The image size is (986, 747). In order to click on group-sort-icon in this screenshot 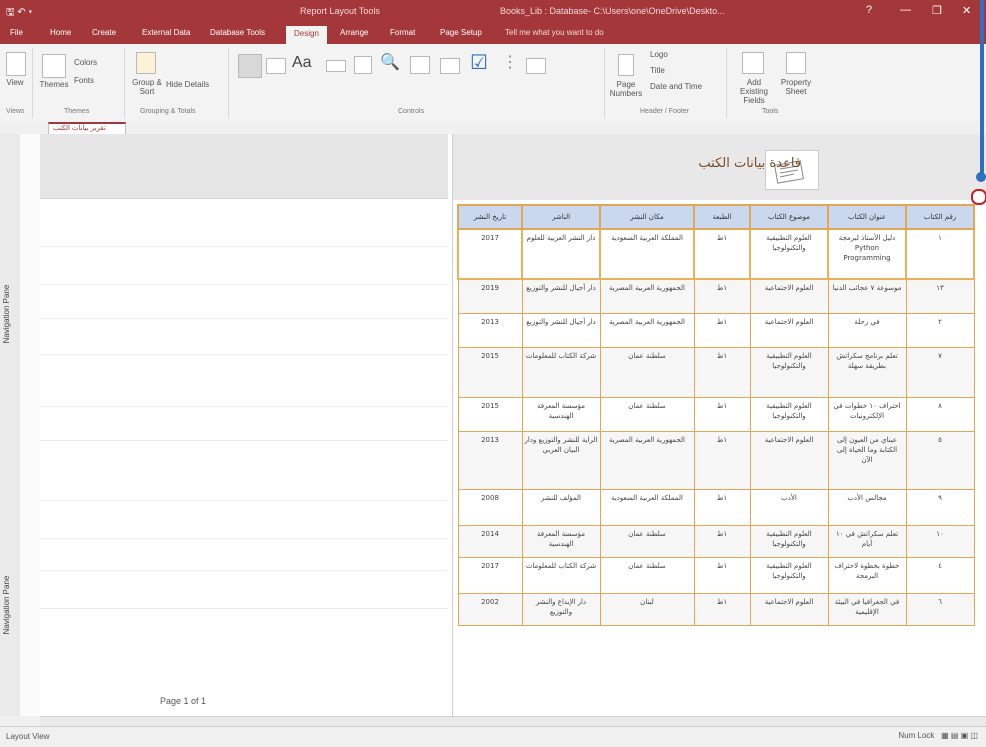, I will do `click(146, 63)`.